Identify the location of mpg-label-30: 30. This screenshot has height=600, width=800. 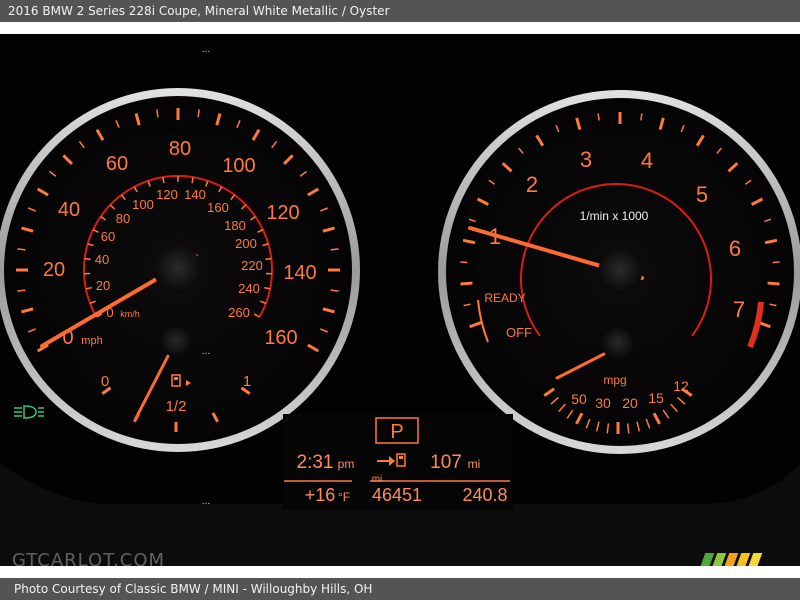
(603, 403).